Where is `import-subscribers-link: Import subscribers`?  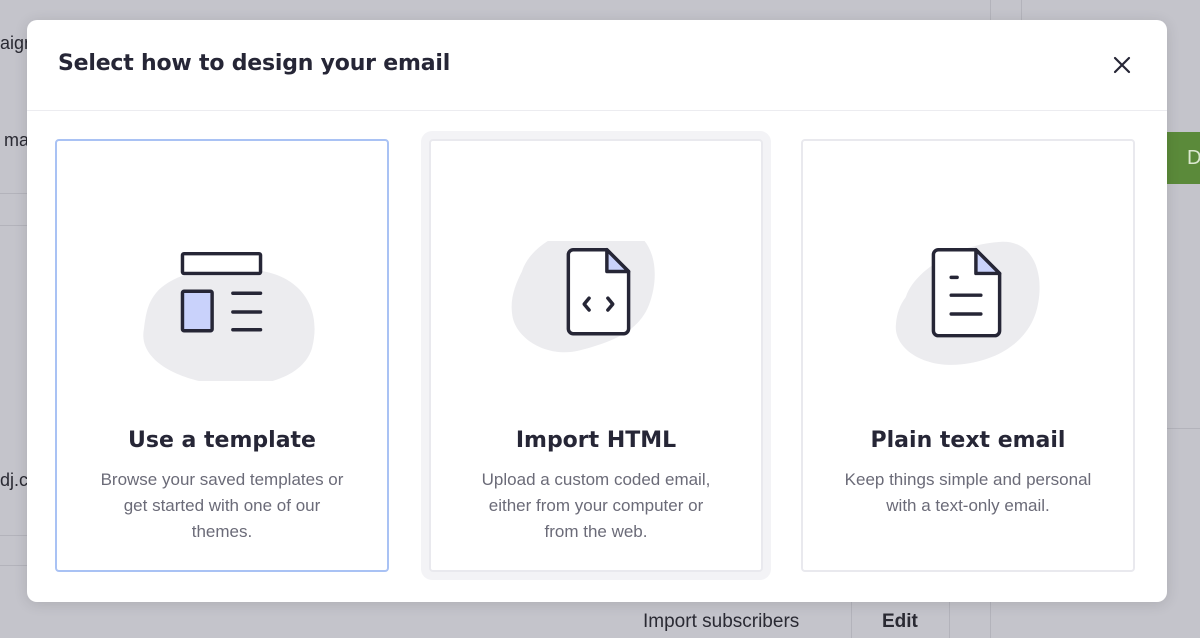
import-subscribers-link: Import subscribers is located at coordinates (721, 622).